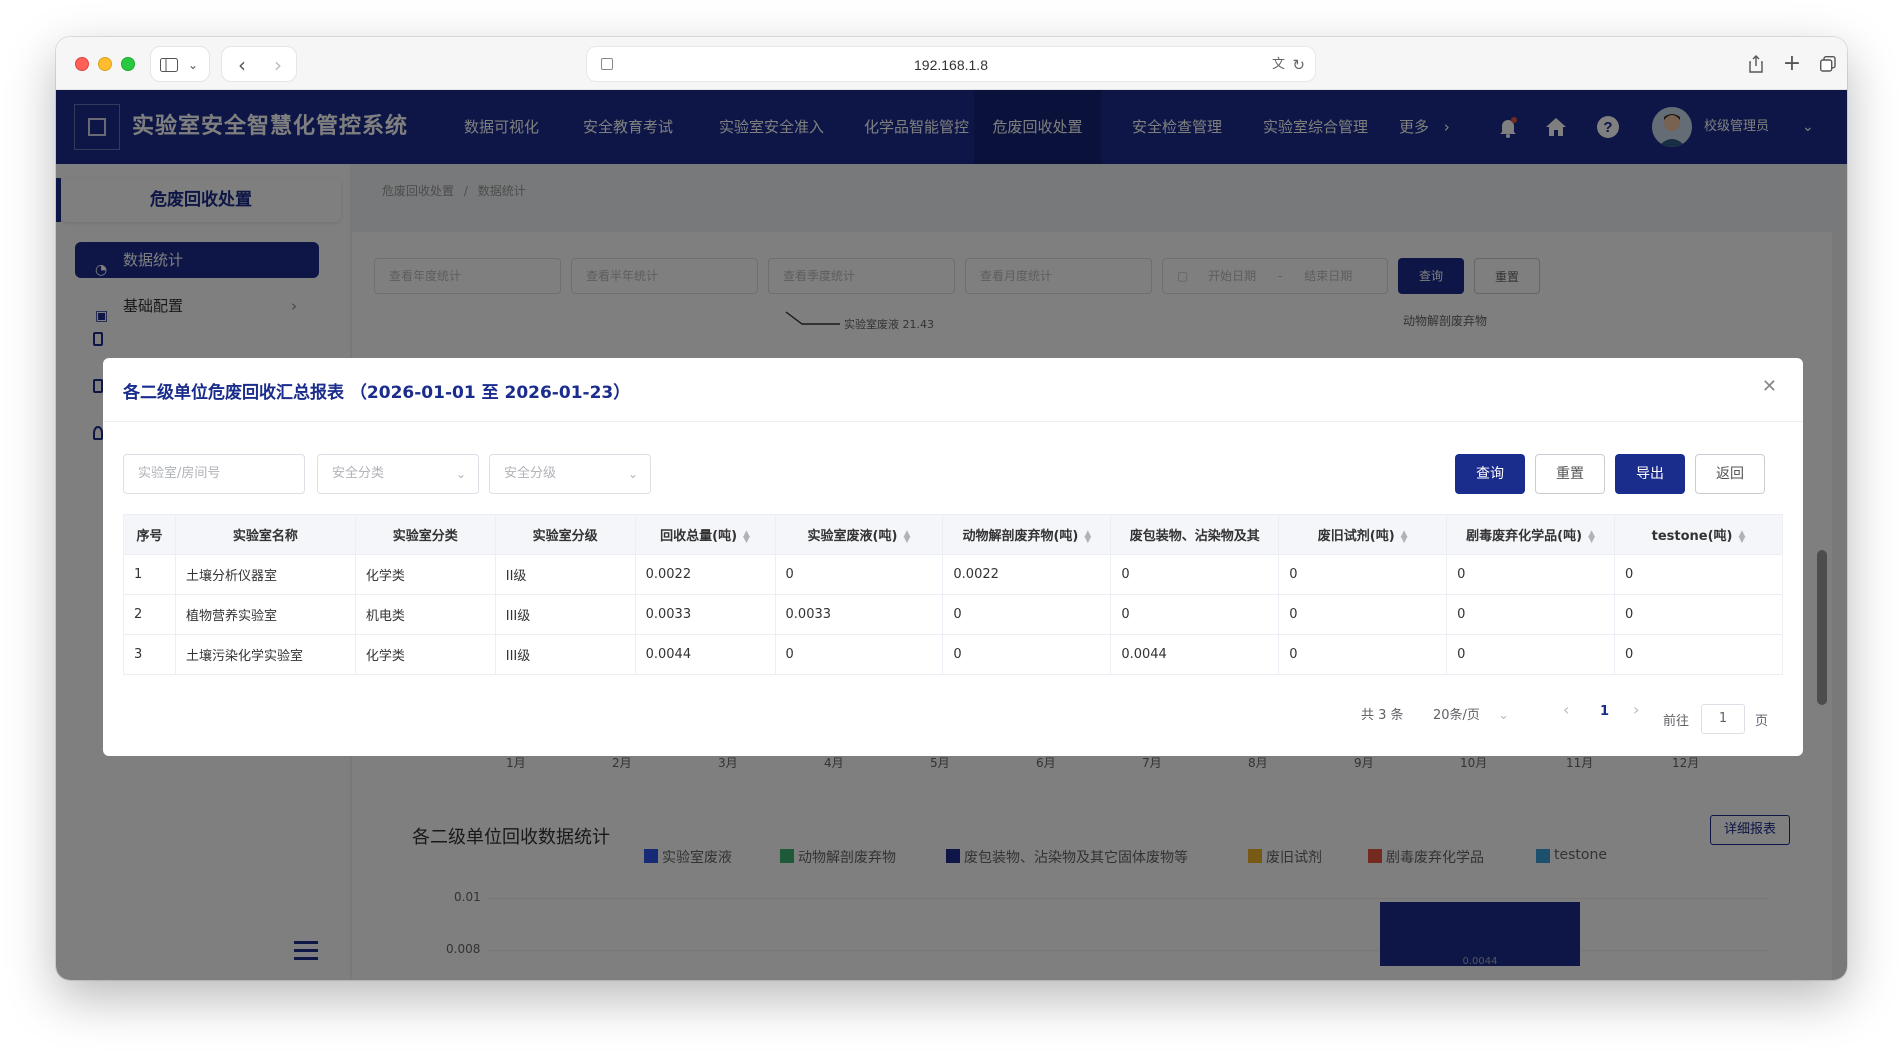 This screenshot has height=1054, width=1903. I want to click on reset-button: 重置, so click(1570, 474).